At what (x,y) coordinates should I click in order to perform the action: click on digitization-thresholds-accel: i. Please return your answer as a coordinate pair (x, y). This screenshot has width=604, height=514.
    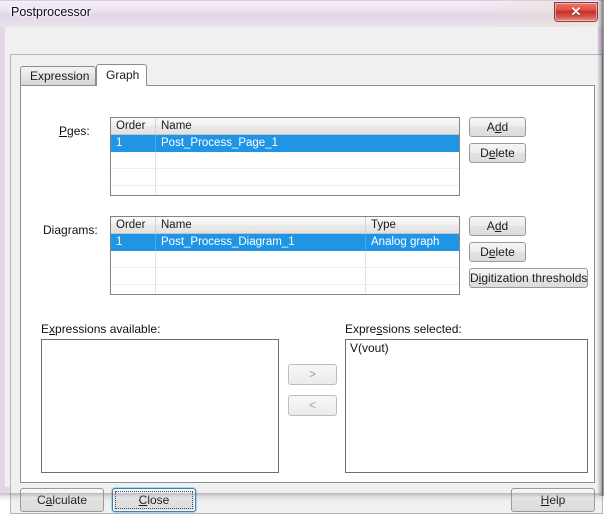
    Looking at the image, I should click on (480, 278).